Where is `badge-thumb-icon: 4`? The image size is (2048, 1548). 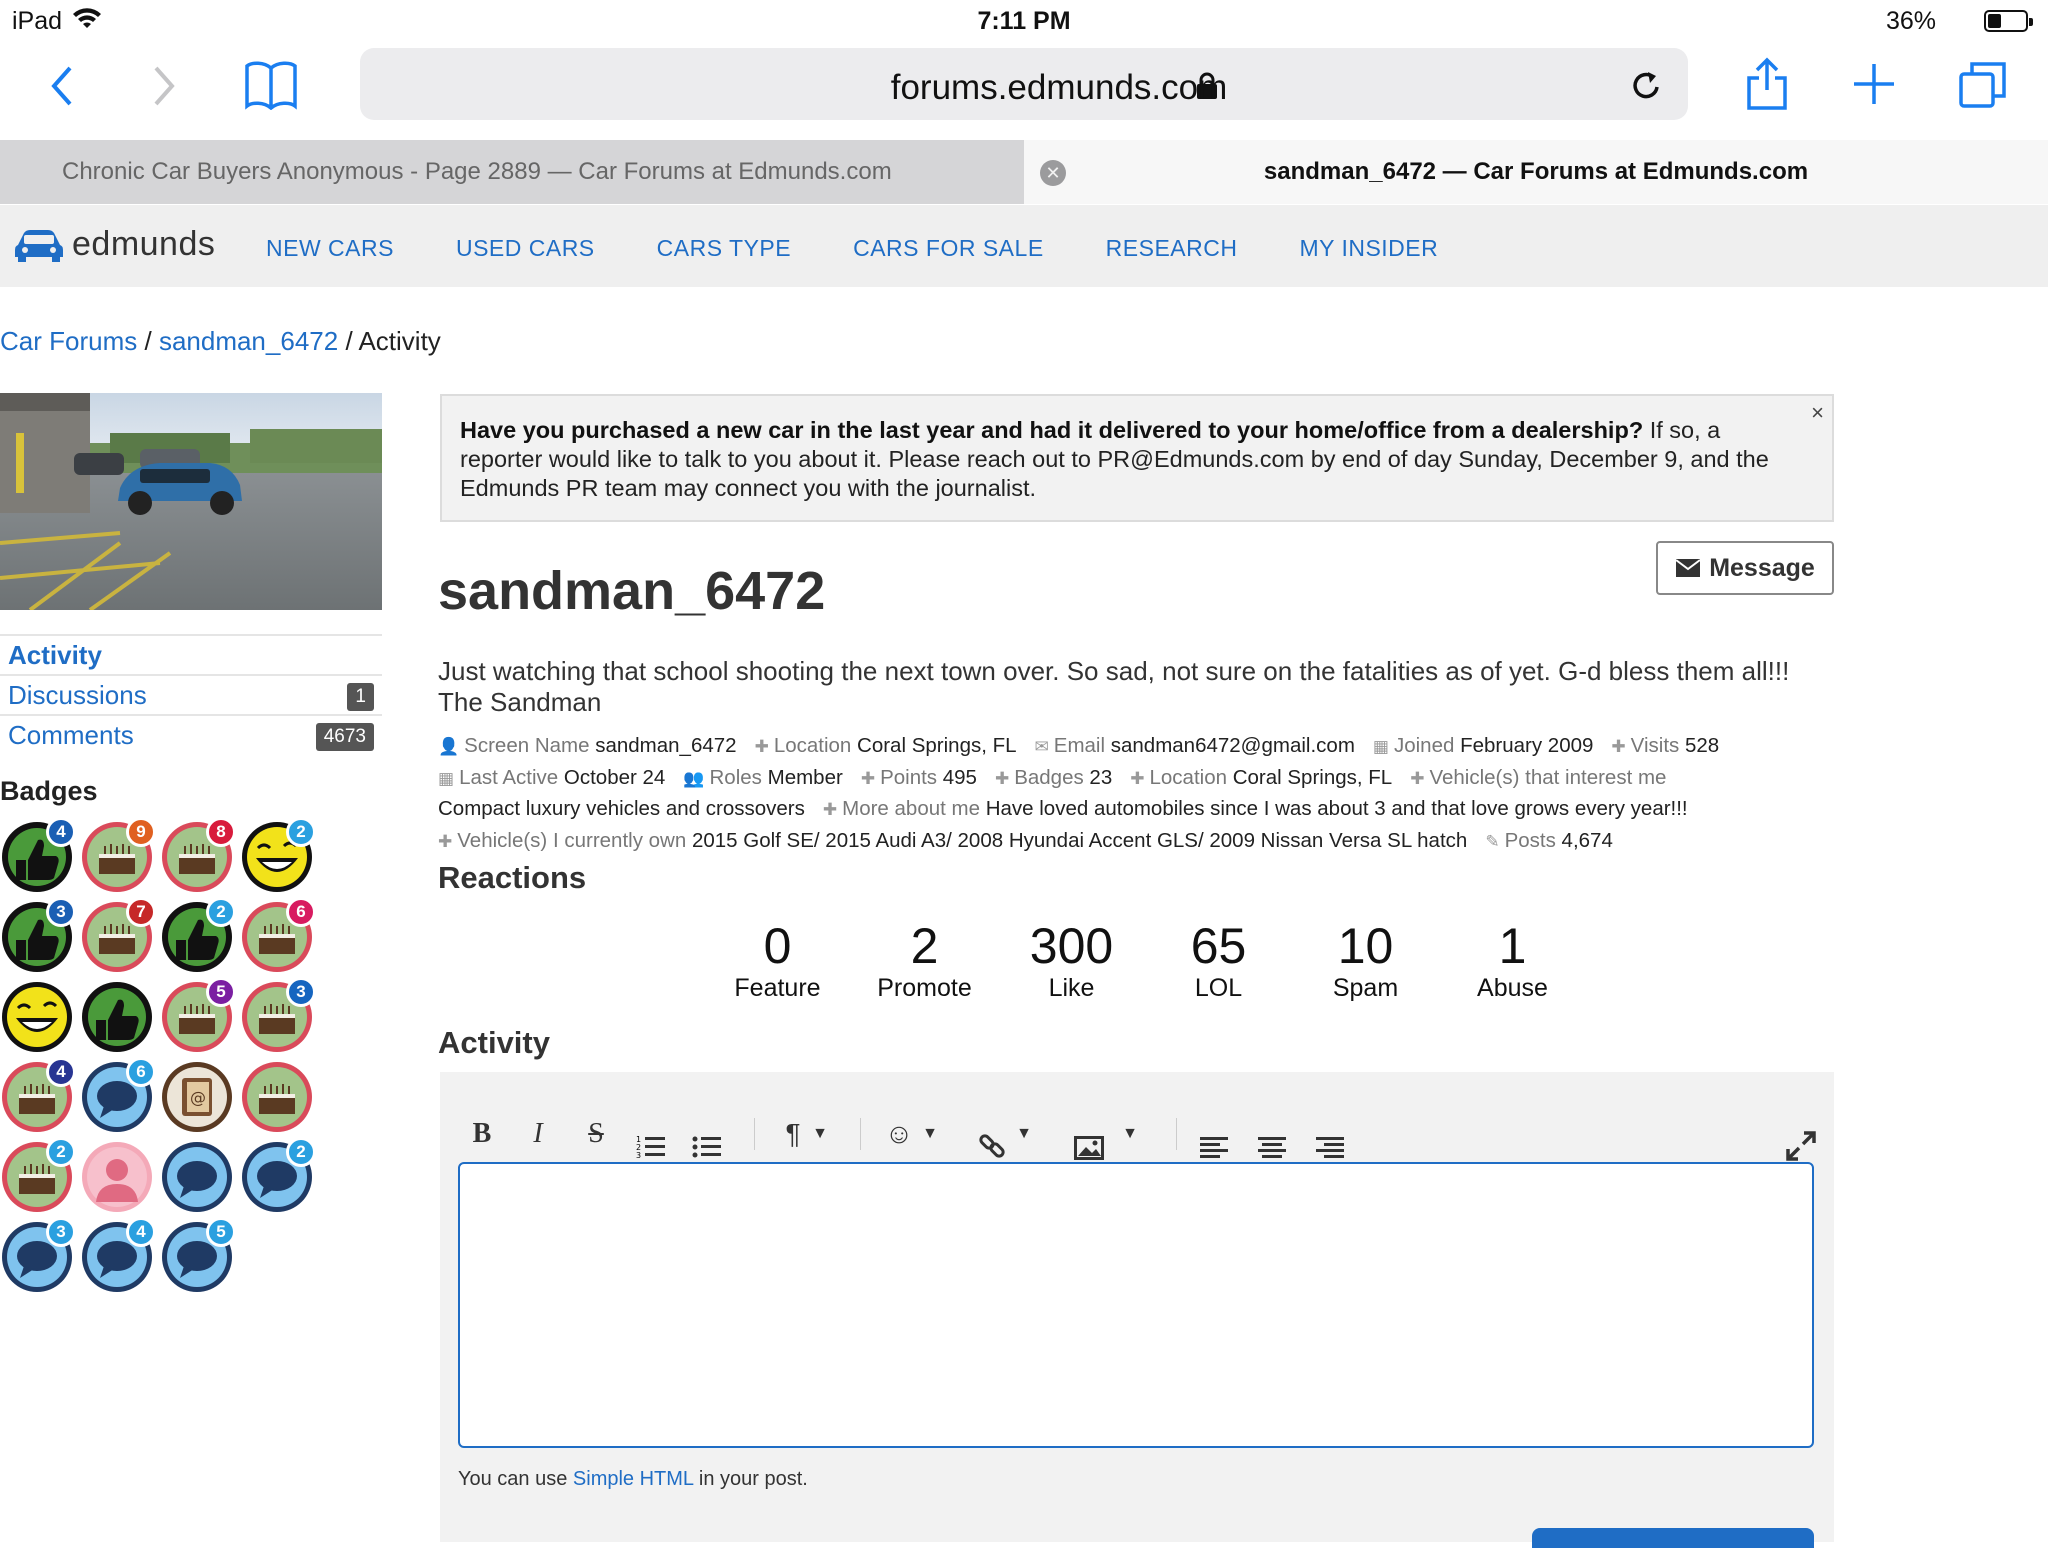
badge-thumb-icon: 4 is located at coordinates (38, 855).